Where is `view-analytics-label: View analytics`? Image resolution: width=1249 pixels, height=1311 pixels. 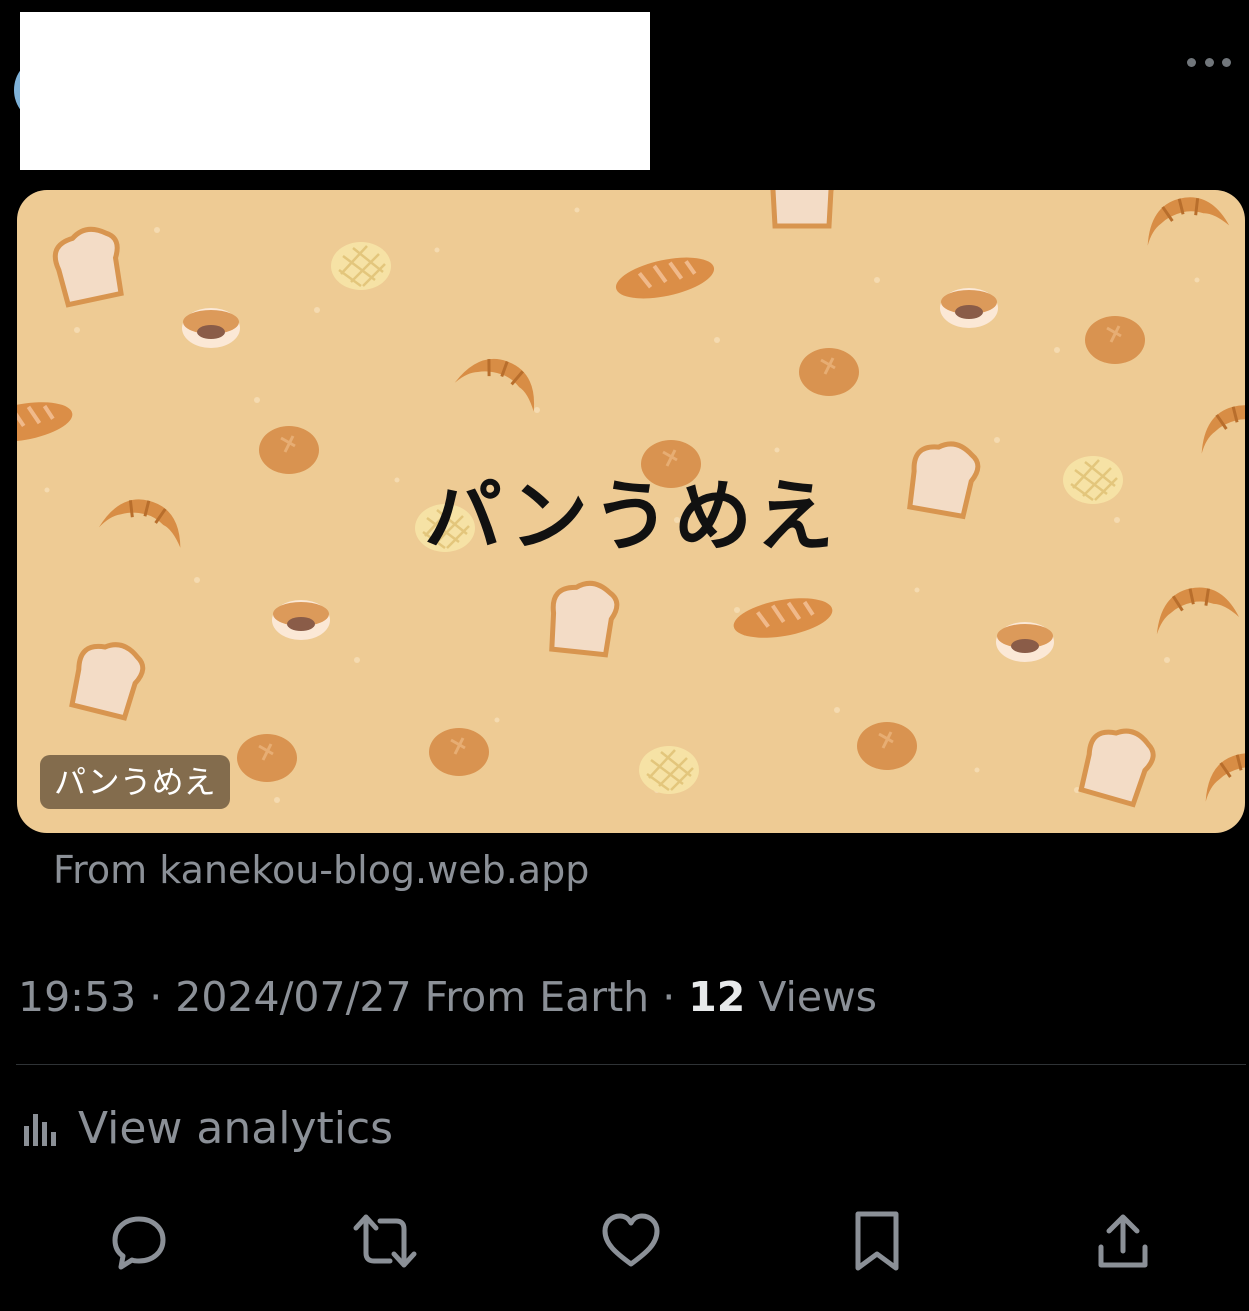
view-analytics-label: View analytics is located at coordinates (236, 1128).